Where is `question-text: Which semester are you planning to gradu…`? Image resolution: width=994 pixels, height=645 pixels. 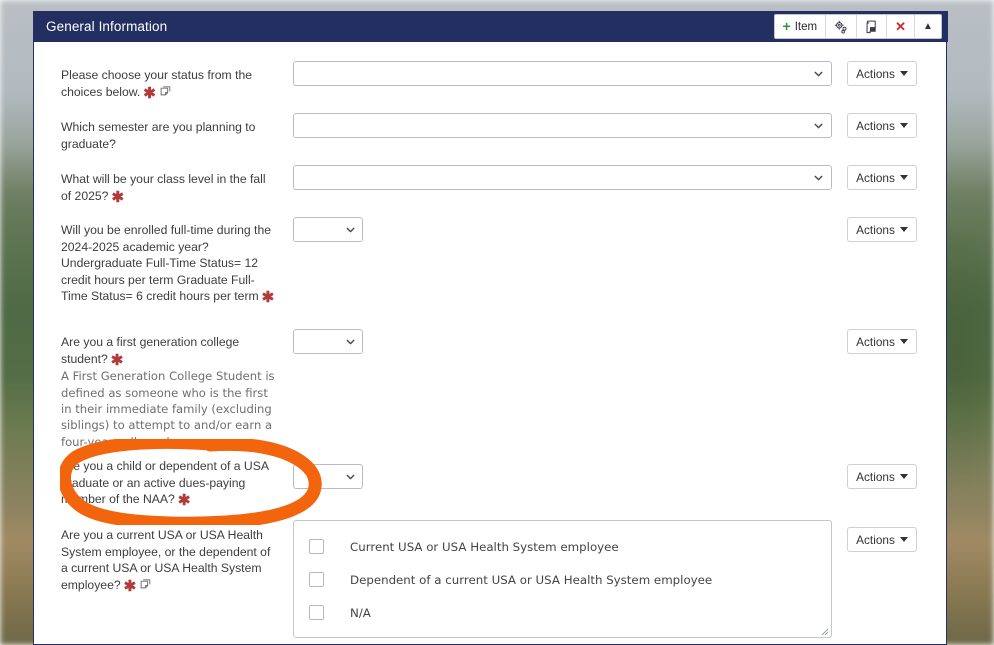
question-text: Which semester are you planning to gradu… is located at coordinates (158, 135).